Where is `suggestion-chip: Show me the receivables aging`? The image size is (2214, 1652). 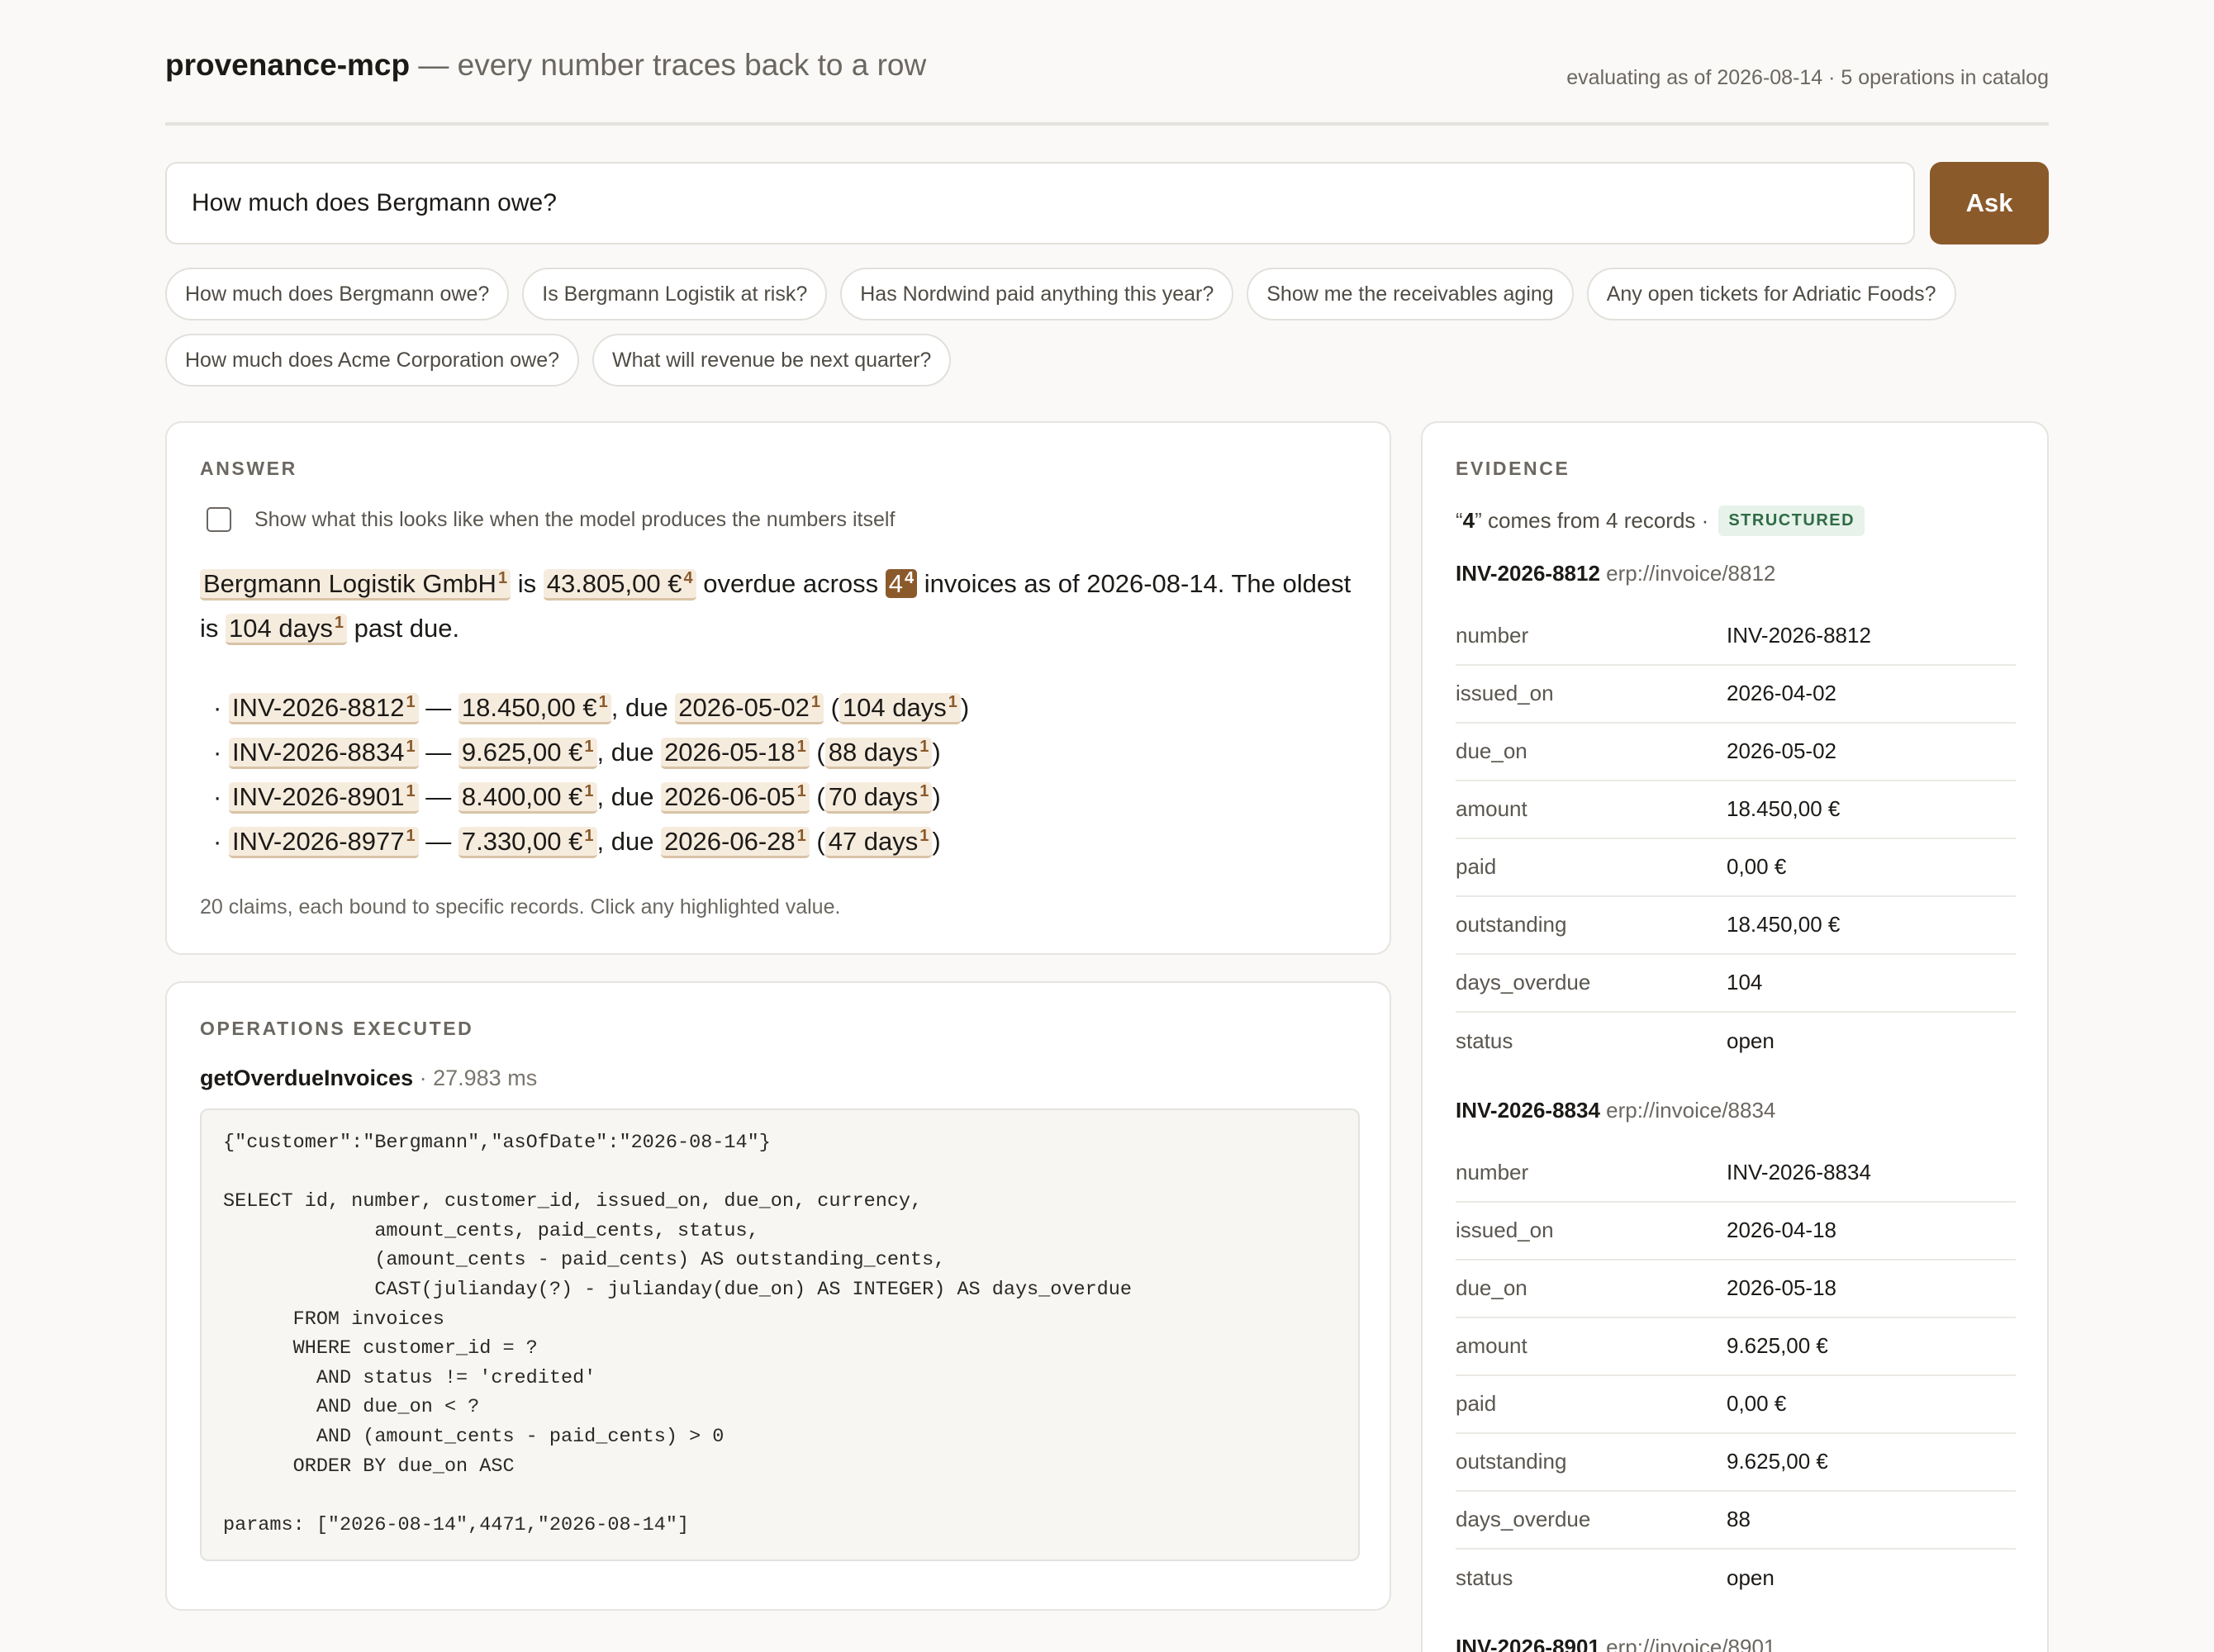
suggestion-chip: Show me the receivables aging is located at coordinates (1410, 294).